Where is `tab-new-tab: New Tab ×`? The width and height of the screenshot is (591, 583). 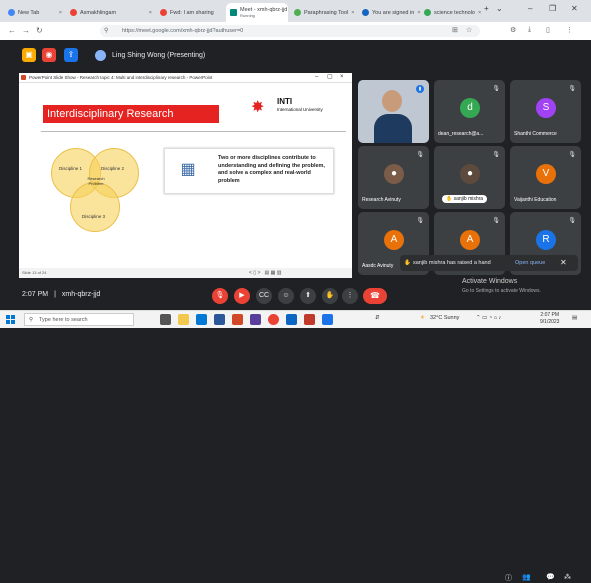 tab-new-tab: New Tab × is located at coordinates (35, 12).